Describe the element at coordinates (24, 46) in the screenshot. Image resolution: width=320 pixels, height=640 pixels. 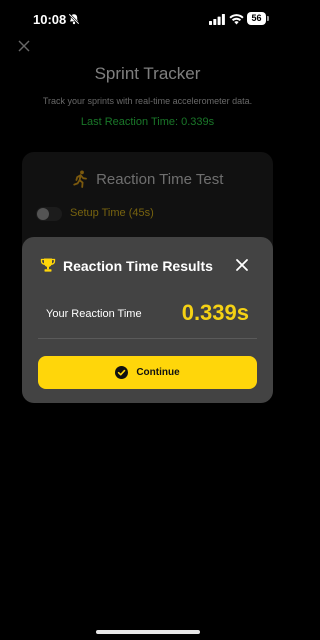
I see `close-icon` at that location.